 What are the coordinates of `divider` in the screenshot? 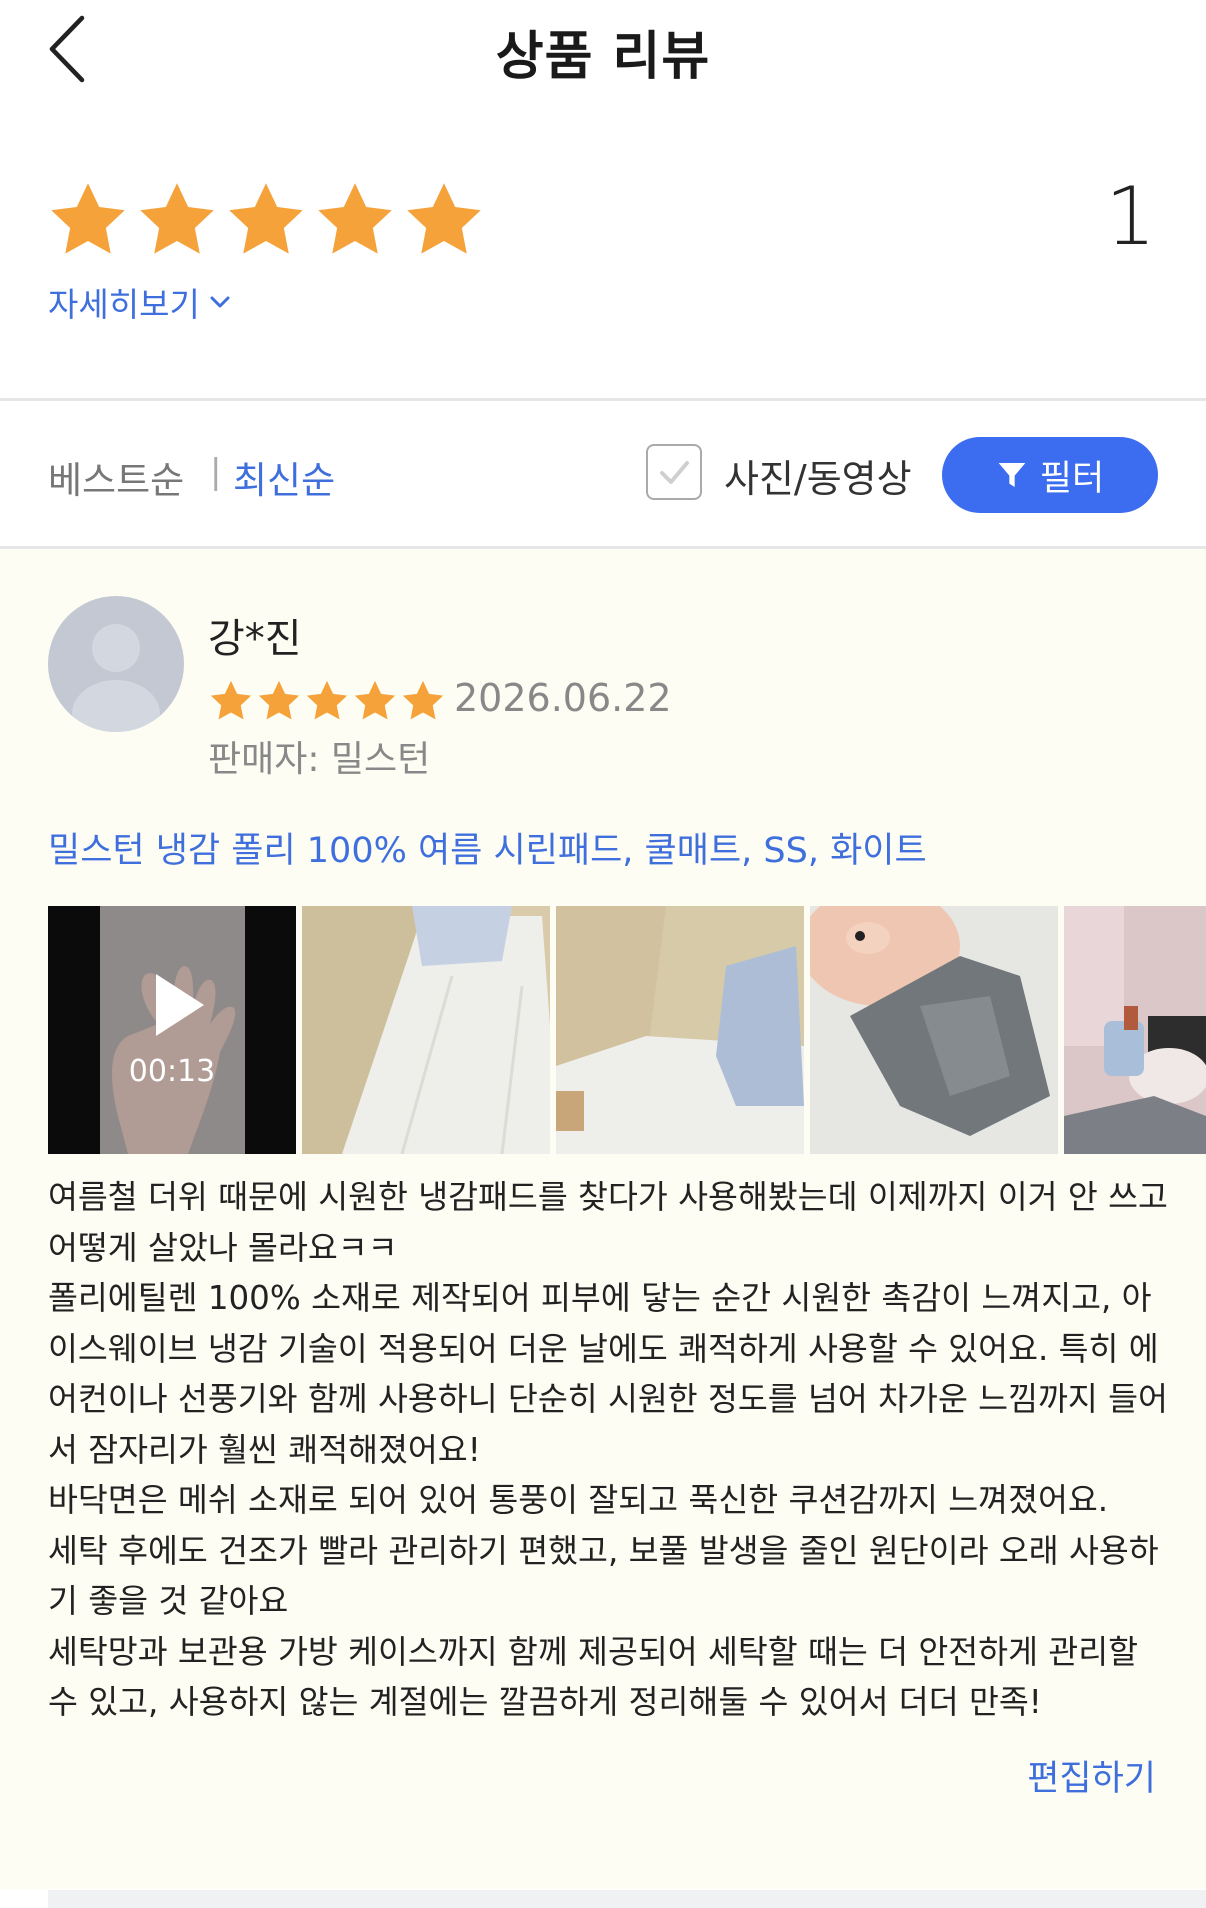 It's located at (603, 399).